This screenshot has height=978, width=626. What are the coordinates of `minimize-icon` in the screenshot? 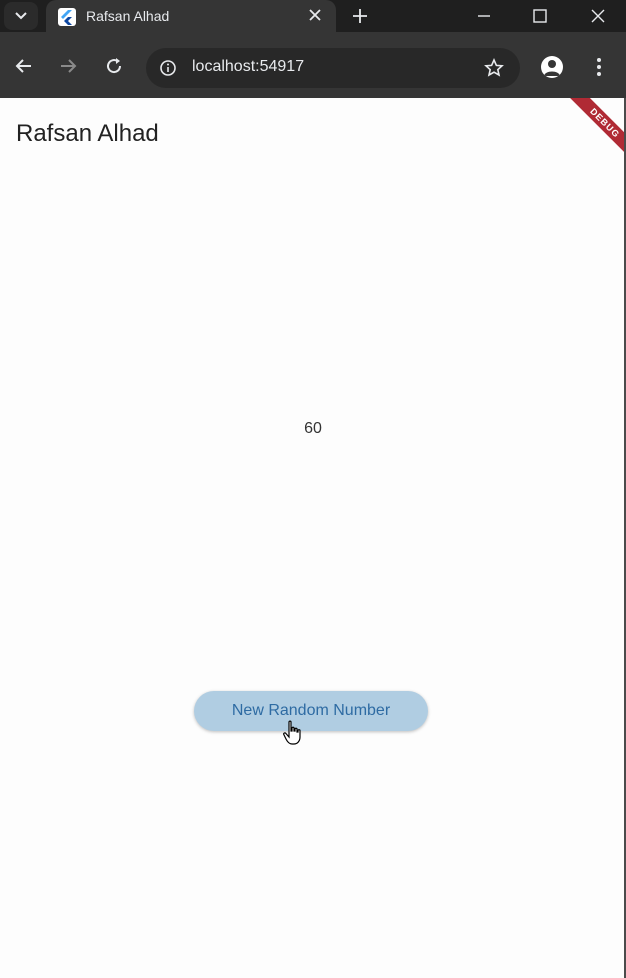 It's located at (484, 16).